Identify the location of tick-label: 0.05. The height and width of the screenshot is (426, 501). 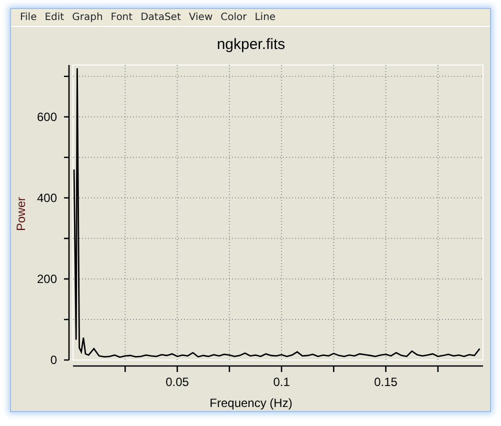
(177, 382).